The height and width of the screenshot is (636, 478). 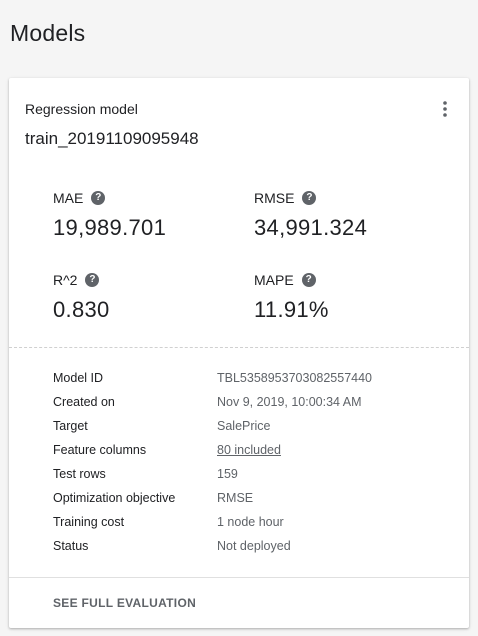 What do you see at coordinates (89, 522) in the screenshot?
I see `detail-key: Training cost` at bounding box center [89, 522].